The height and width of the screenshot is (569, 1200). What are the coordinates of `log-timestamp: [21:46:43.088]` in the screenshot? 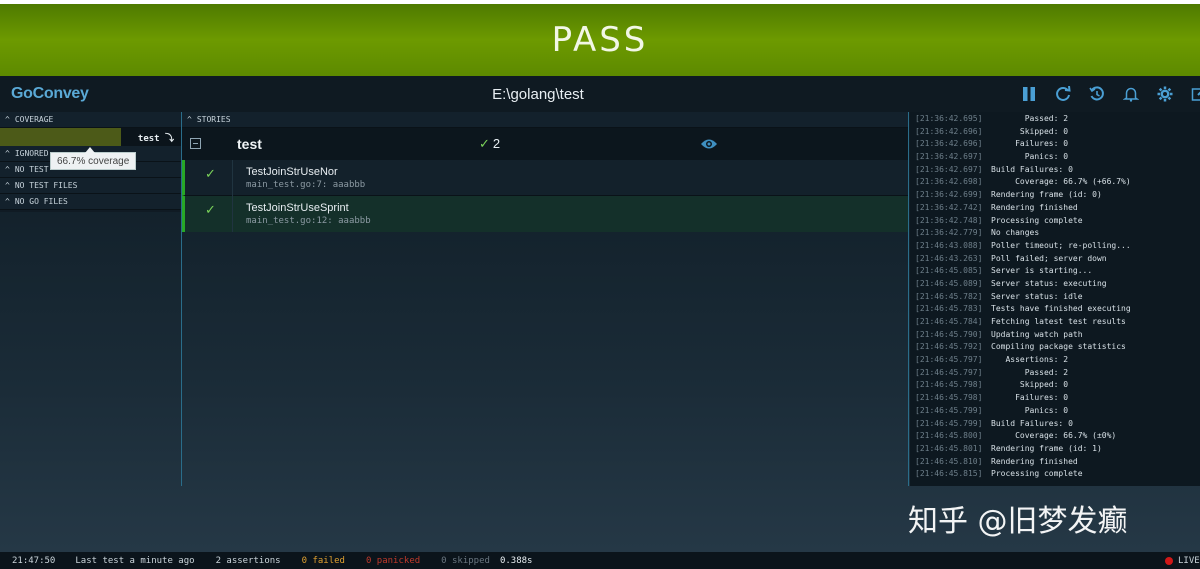 It's located at (949, 245).